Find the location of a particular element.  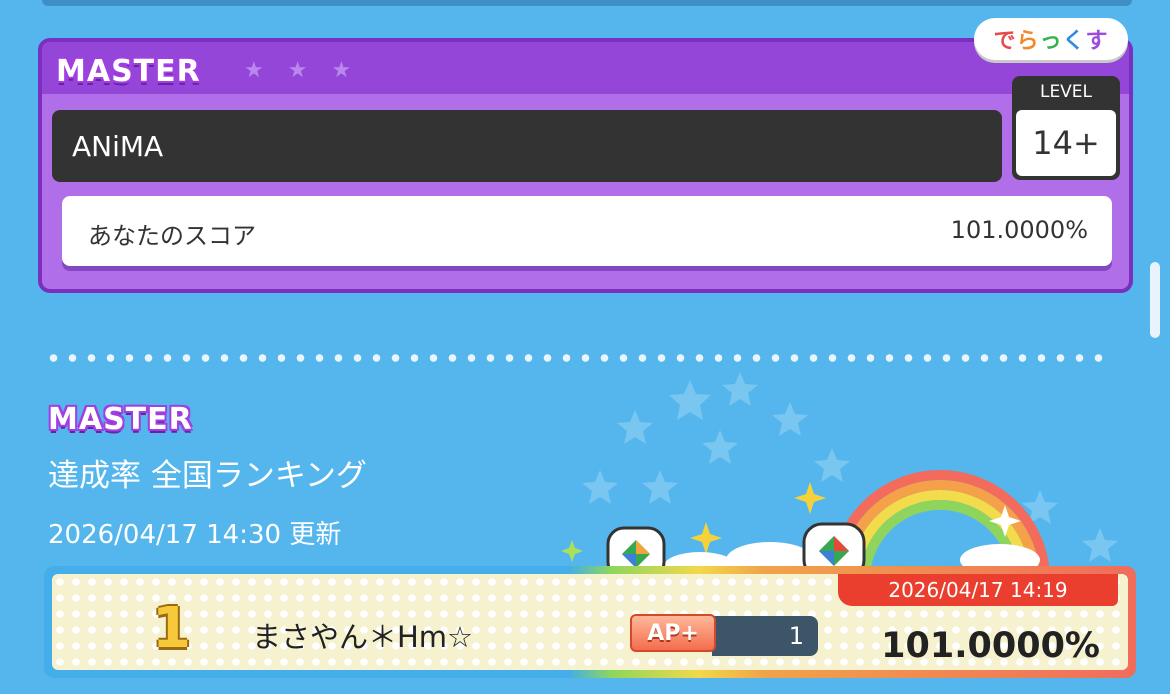

ap-count: 1 is located at coordinates (796, 636).